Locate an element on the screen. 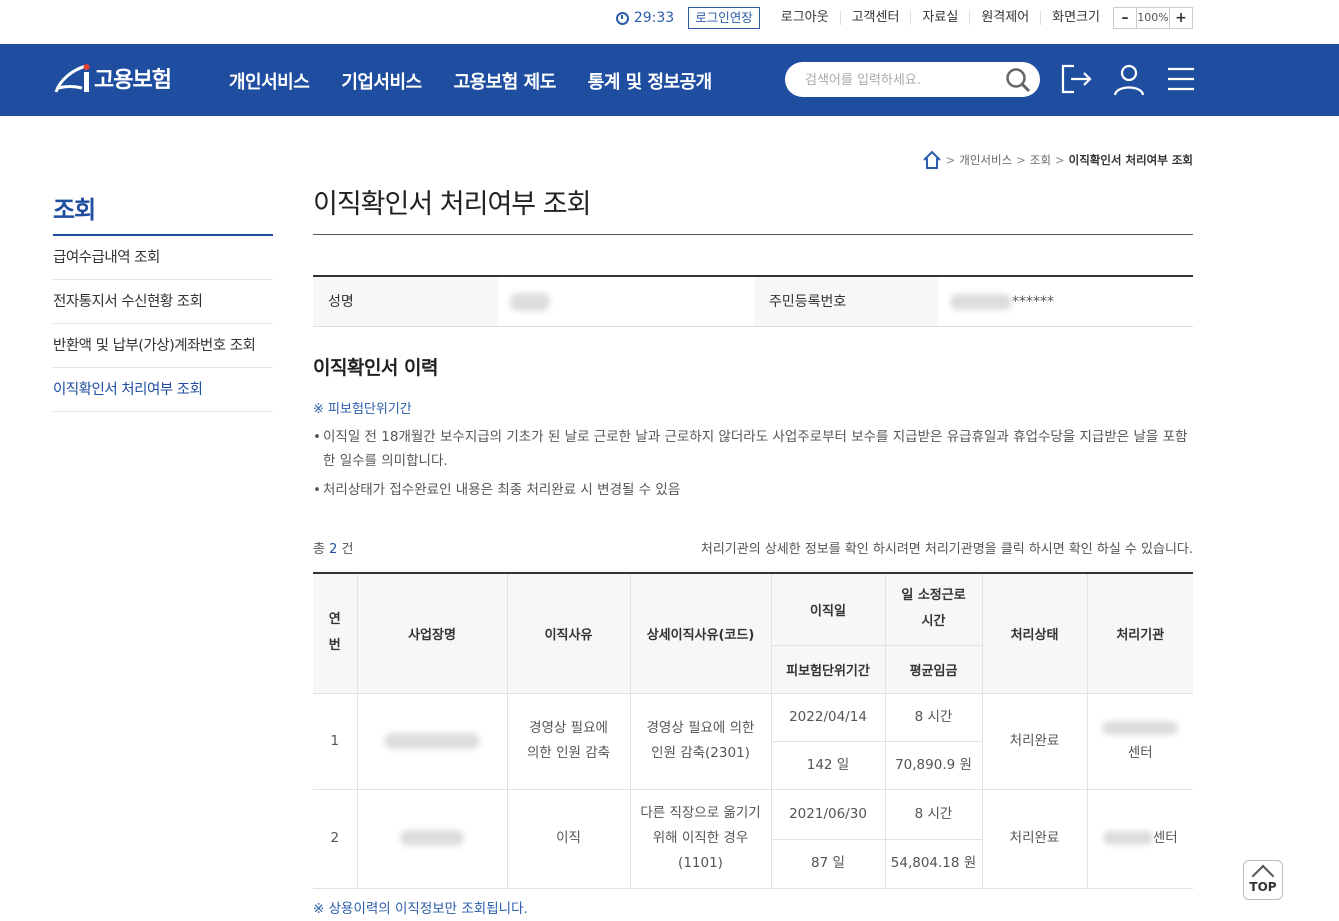 The image size is (1339, 921). row-separation-date: 2021/06/30 is located at coordinates (828, 814).